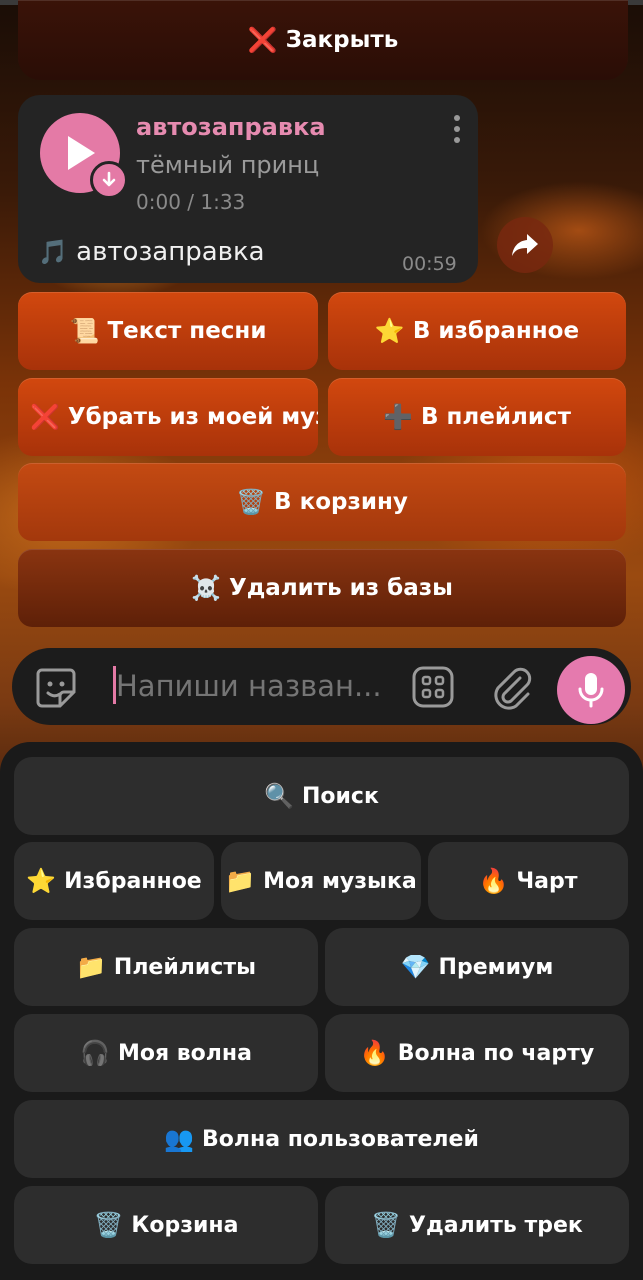  What do you see at coordinates (496, 331) in the screenshot?
I see `add-favorite-label: В избранное` at bounding box center [496, 331].